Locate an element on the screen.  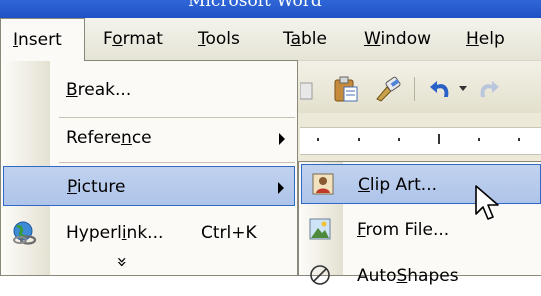
menu-expand-button: » is located at coordinates (149, 262).